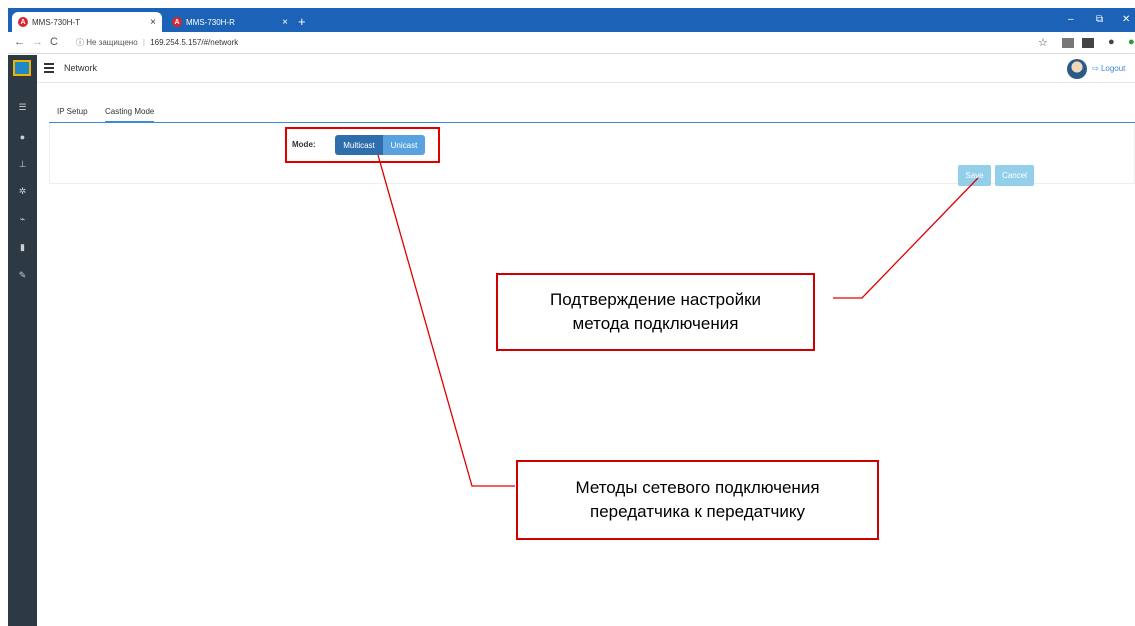 The image size is (1135, 626). Describe the element at coordinates (655, 323) in the screenshot. I see `save-callout-line2: метода подключения` at that location.